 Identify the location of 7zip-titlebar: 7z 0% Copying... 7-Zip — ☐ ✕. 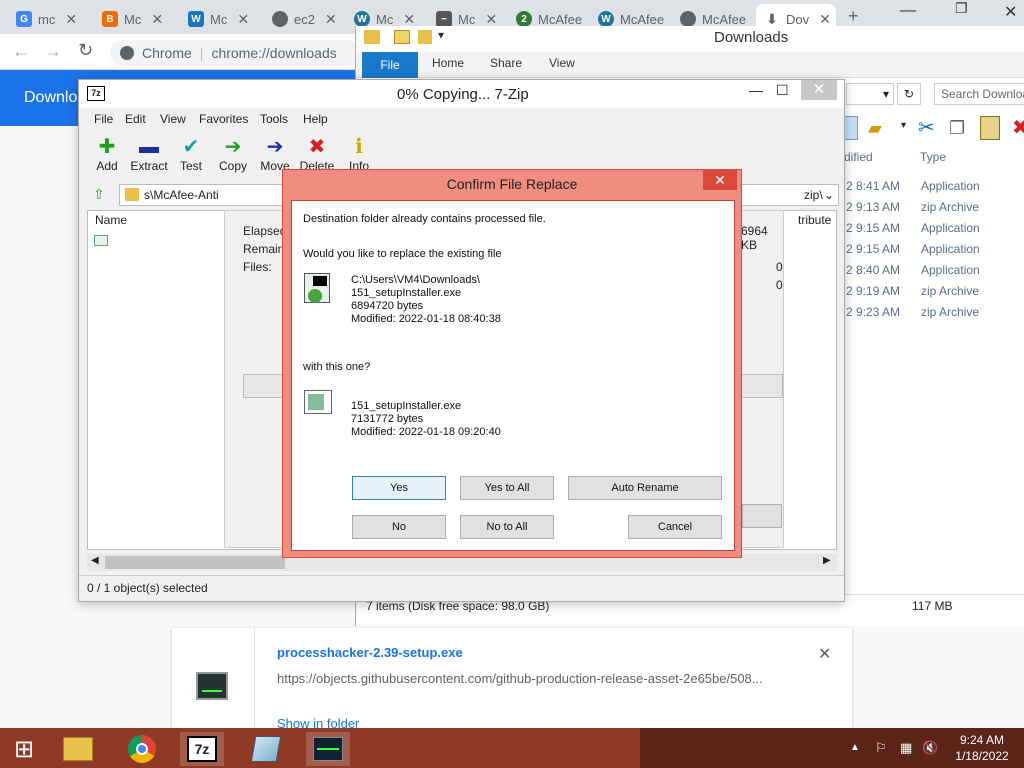
(461, 94).